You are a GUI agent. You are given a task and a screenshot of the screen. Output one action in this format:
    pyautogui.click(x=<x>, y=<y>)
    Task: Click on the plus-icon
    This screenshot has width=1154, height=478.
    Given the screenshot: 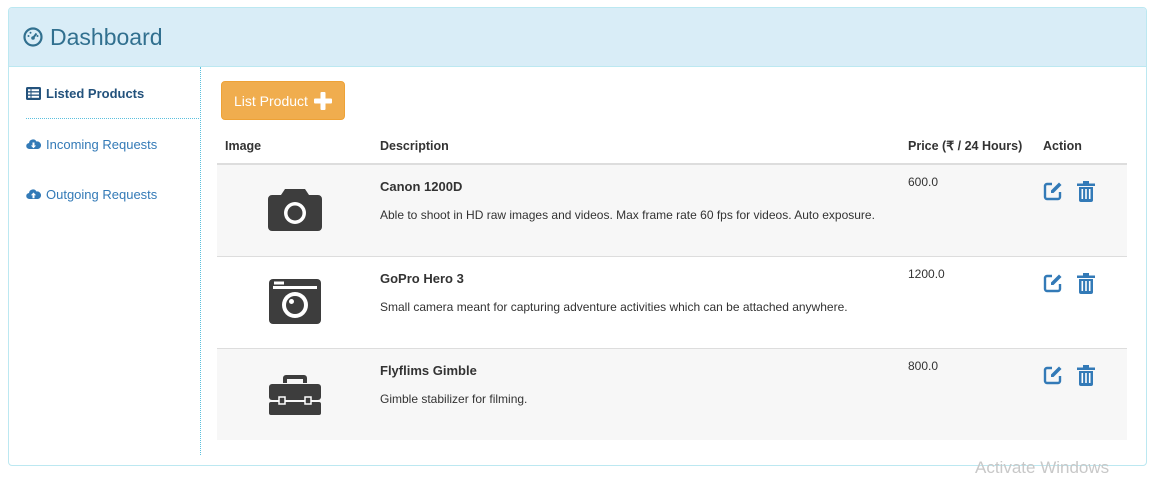 What is the action you would take?
    pyautogui.click(x=322, y=100)
    